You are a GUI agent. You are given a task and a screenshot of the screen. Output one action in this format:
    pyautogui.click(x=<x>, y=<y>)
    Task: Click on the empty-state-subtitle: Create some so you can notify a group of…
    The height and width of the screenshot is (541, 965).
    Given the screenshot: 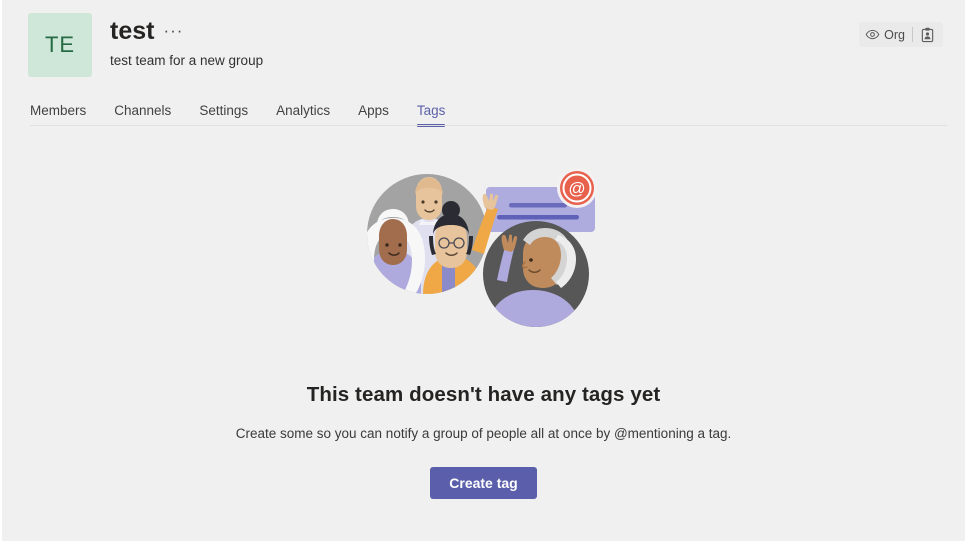 What is the action you would take?
    pyautogui.click(x=483, y=433)
    